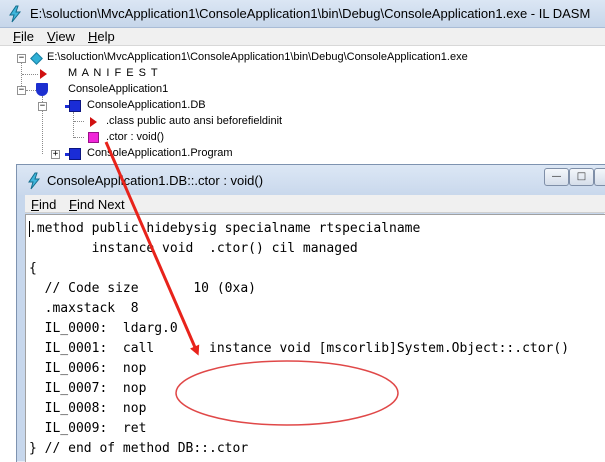  What do you see at coordinates (93, 122) in the screenshot?
I see `class-info-icon` at bounding box center [93, 122].